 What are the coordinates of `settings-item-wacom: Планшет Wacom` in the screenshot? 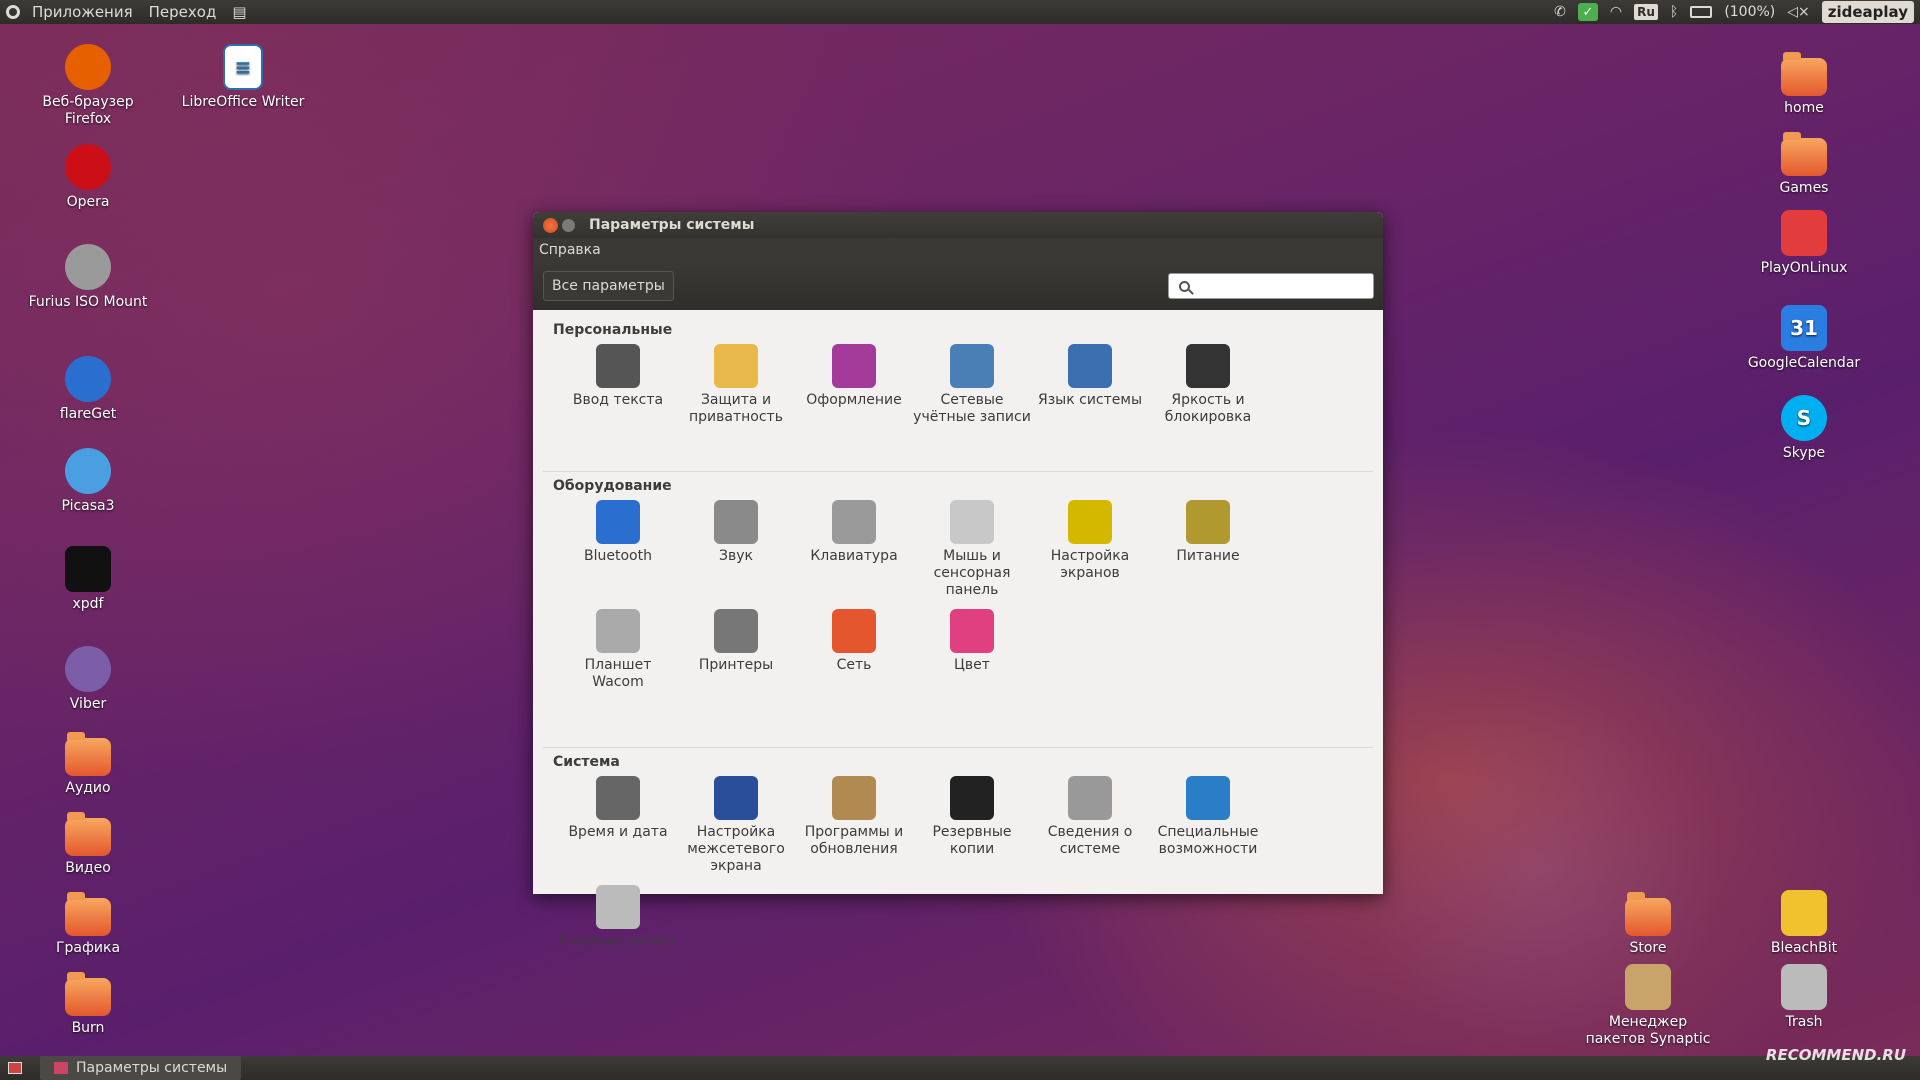 It's located at (618, 650).